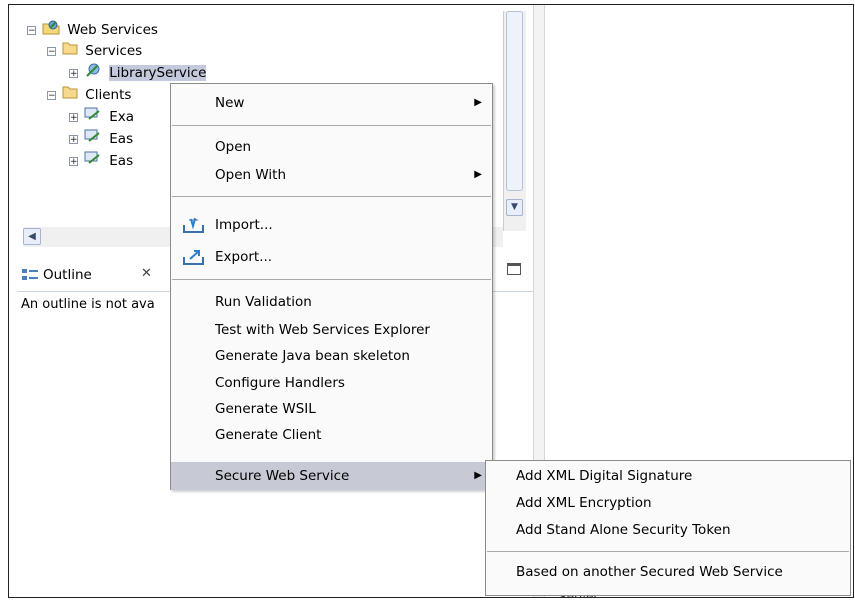 The image size is (855, 600). What do you see at coordinates (331, 435) in the screenshot?
I see `menu-item-generate-client: Generate Client` at bounding box center [331, 435].